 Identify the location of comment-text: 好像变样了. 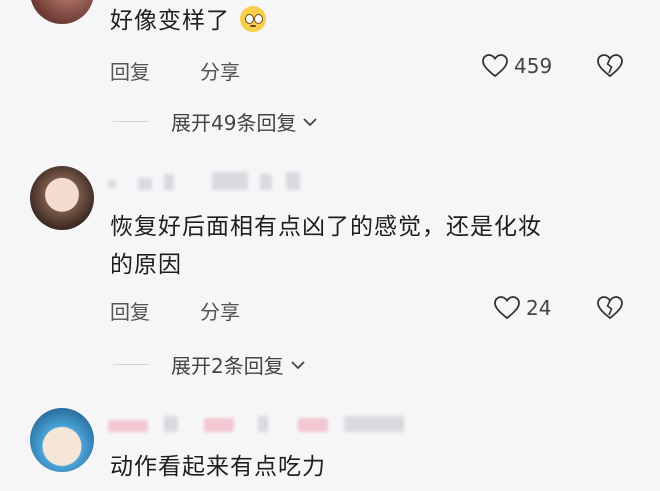
(188, 21).